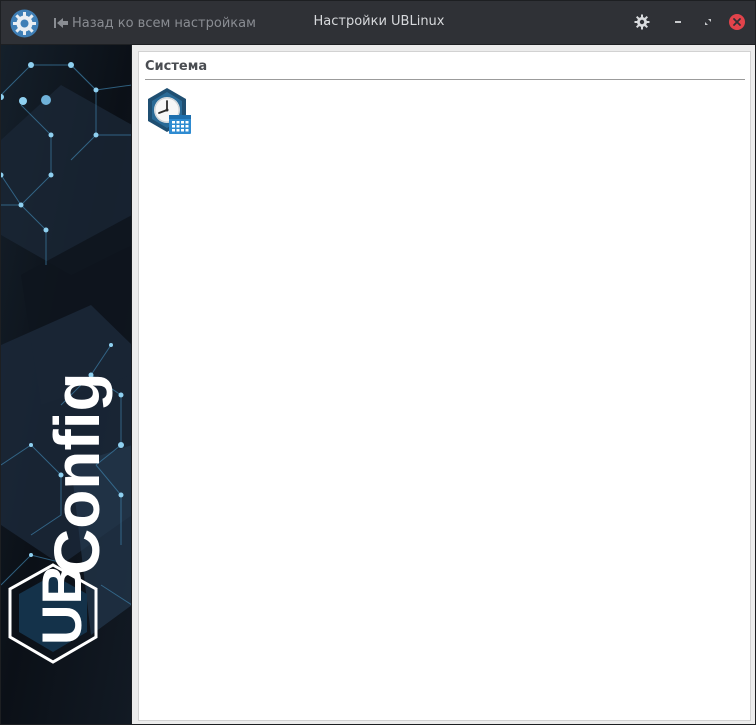 This screenshot has width=756, height=725. I want to click on close-button, so click(737, 22).